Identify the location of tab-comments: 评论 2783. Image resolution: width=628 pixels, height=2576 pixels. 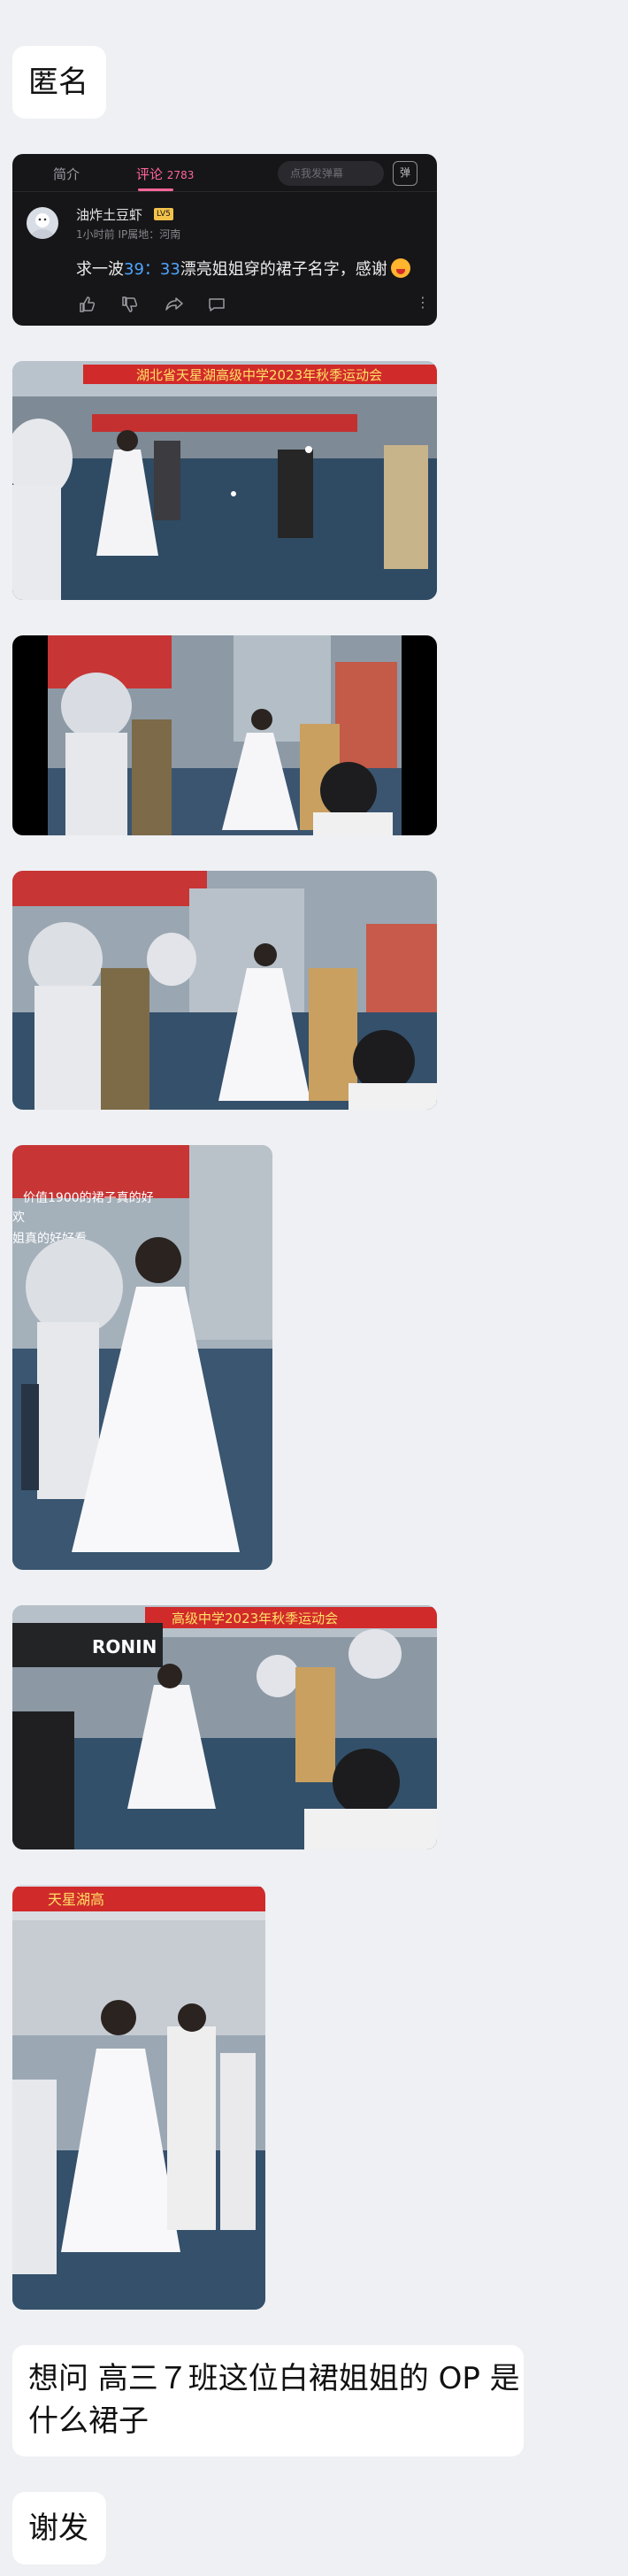
(165, 174).